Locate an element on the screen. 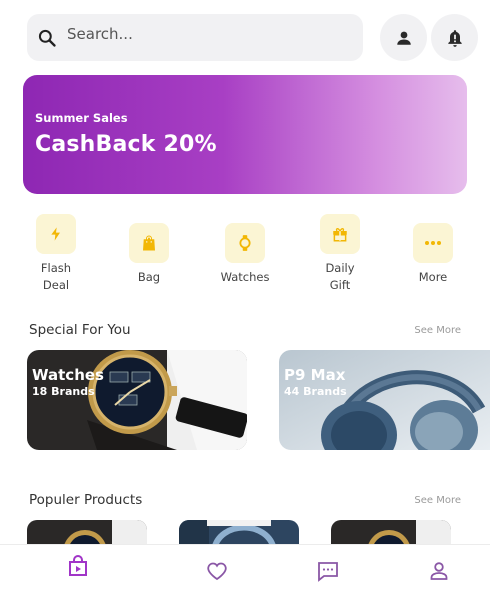 This screenshot has height=598, width=490. special-section-title: Special For You is located at coordinates (80, 330).